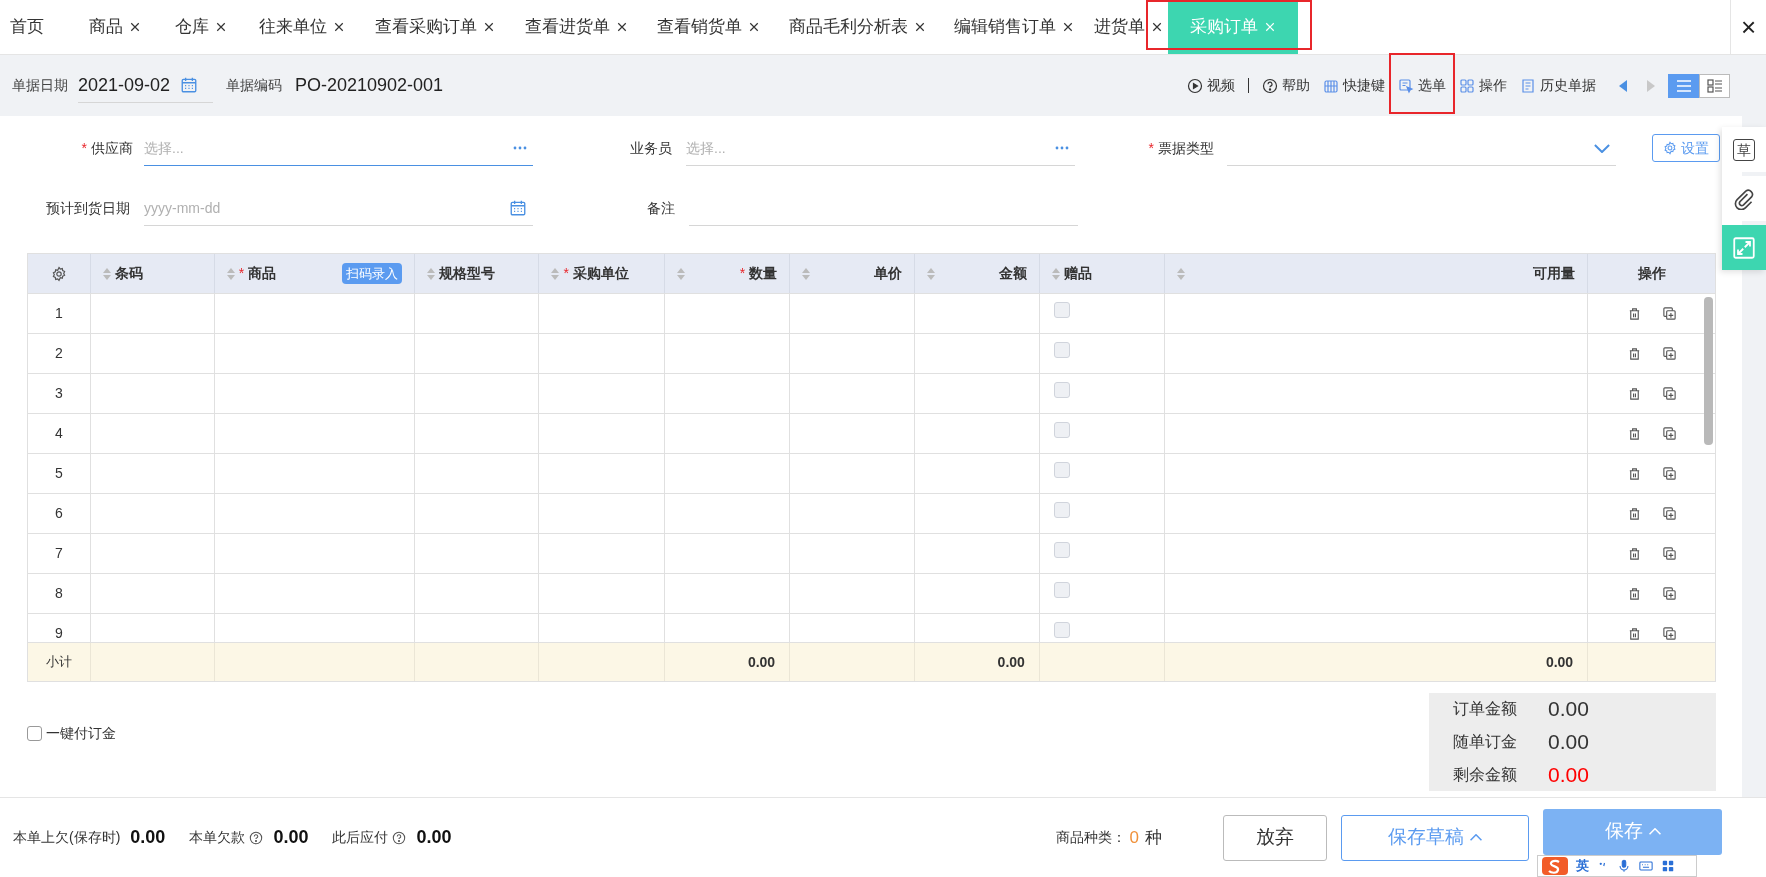  I want to click on document-code: PO-20210902-001, so click(369, 85).